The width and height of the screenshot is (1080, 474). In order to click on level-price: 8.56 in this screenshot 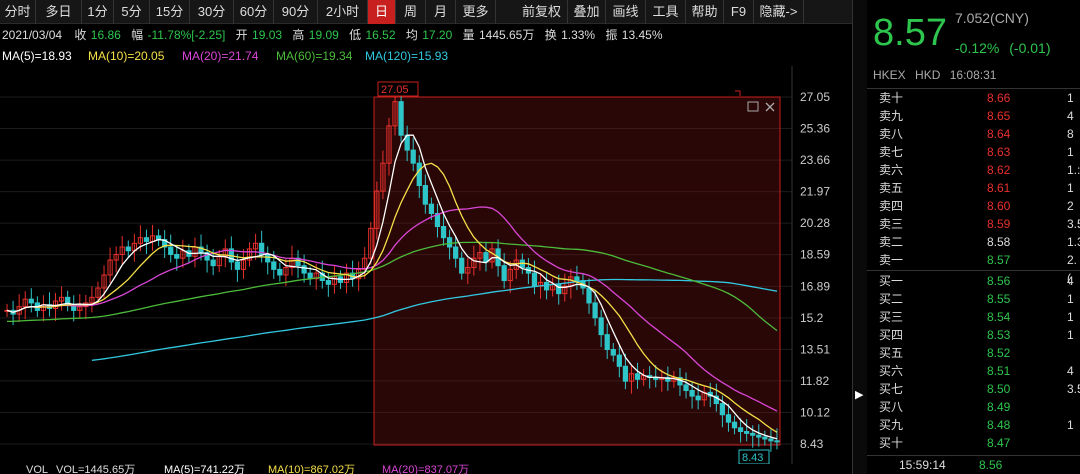, I will do `click(999, 281)`.